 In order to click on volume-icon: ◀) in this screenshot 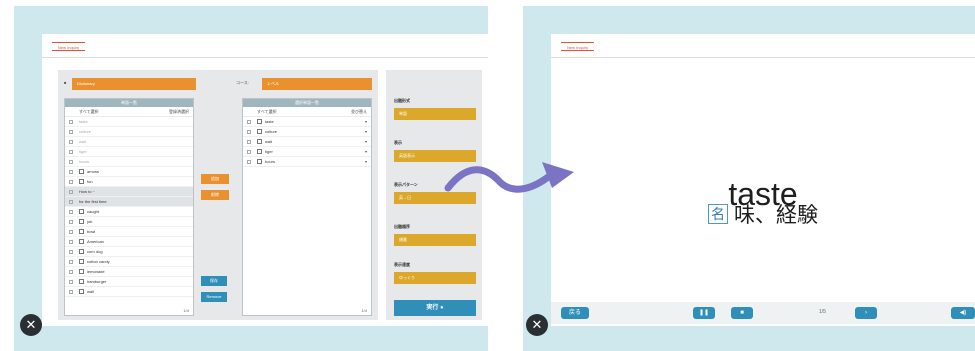, I will do `click(963, 313)`.